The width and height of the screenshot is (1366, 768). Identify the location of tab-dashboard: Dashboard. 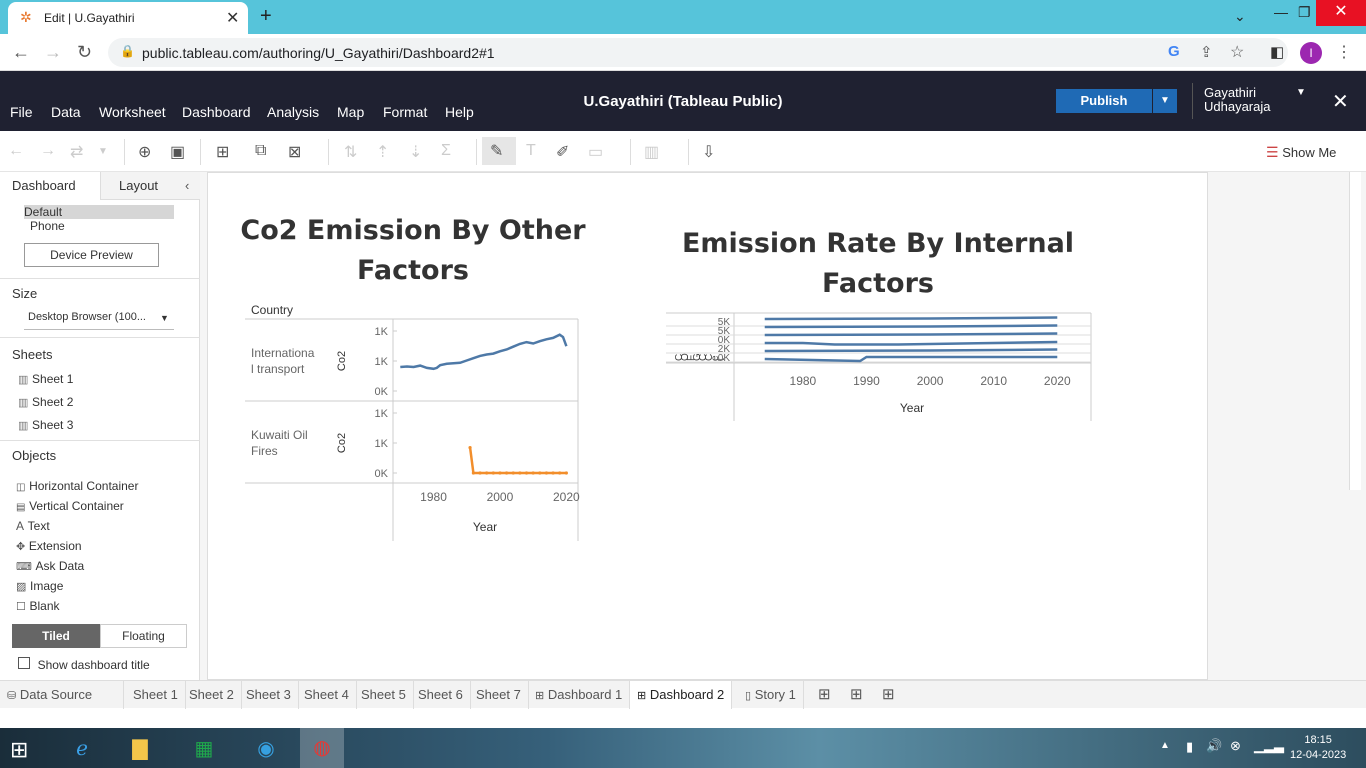
(50, 186).